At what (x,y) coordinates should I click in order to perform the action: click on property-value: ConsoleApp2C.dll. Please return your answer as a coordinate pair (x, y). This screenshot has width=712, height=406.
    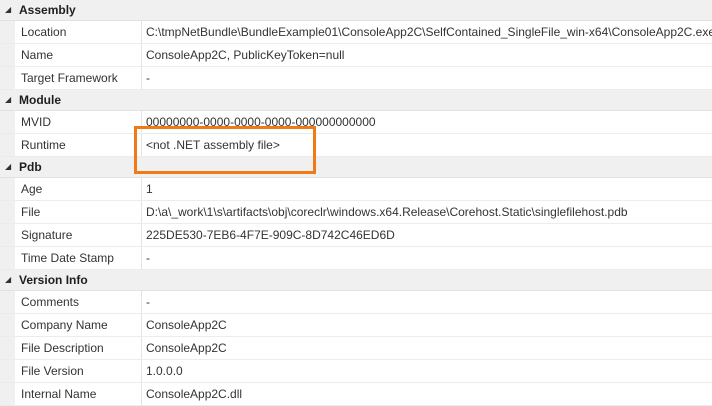
    Looking at the image, I should click on (427, 394).